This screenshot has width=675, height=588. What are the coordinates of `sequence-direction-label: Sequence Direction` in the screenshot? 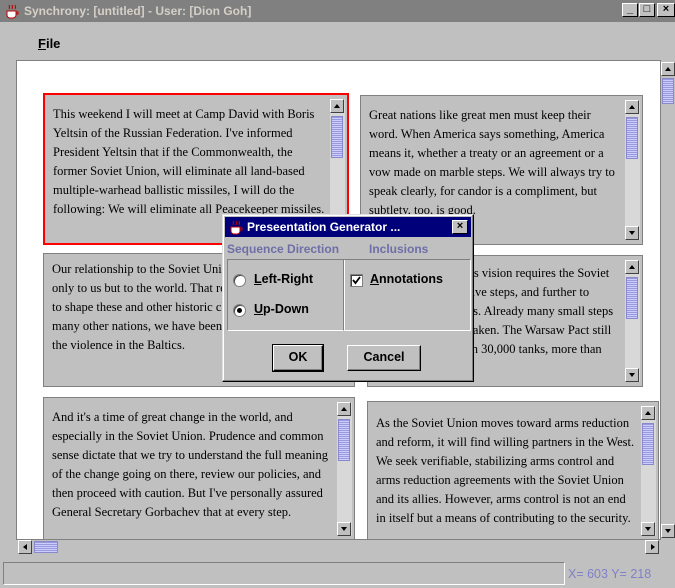 It's located at (283, 249).